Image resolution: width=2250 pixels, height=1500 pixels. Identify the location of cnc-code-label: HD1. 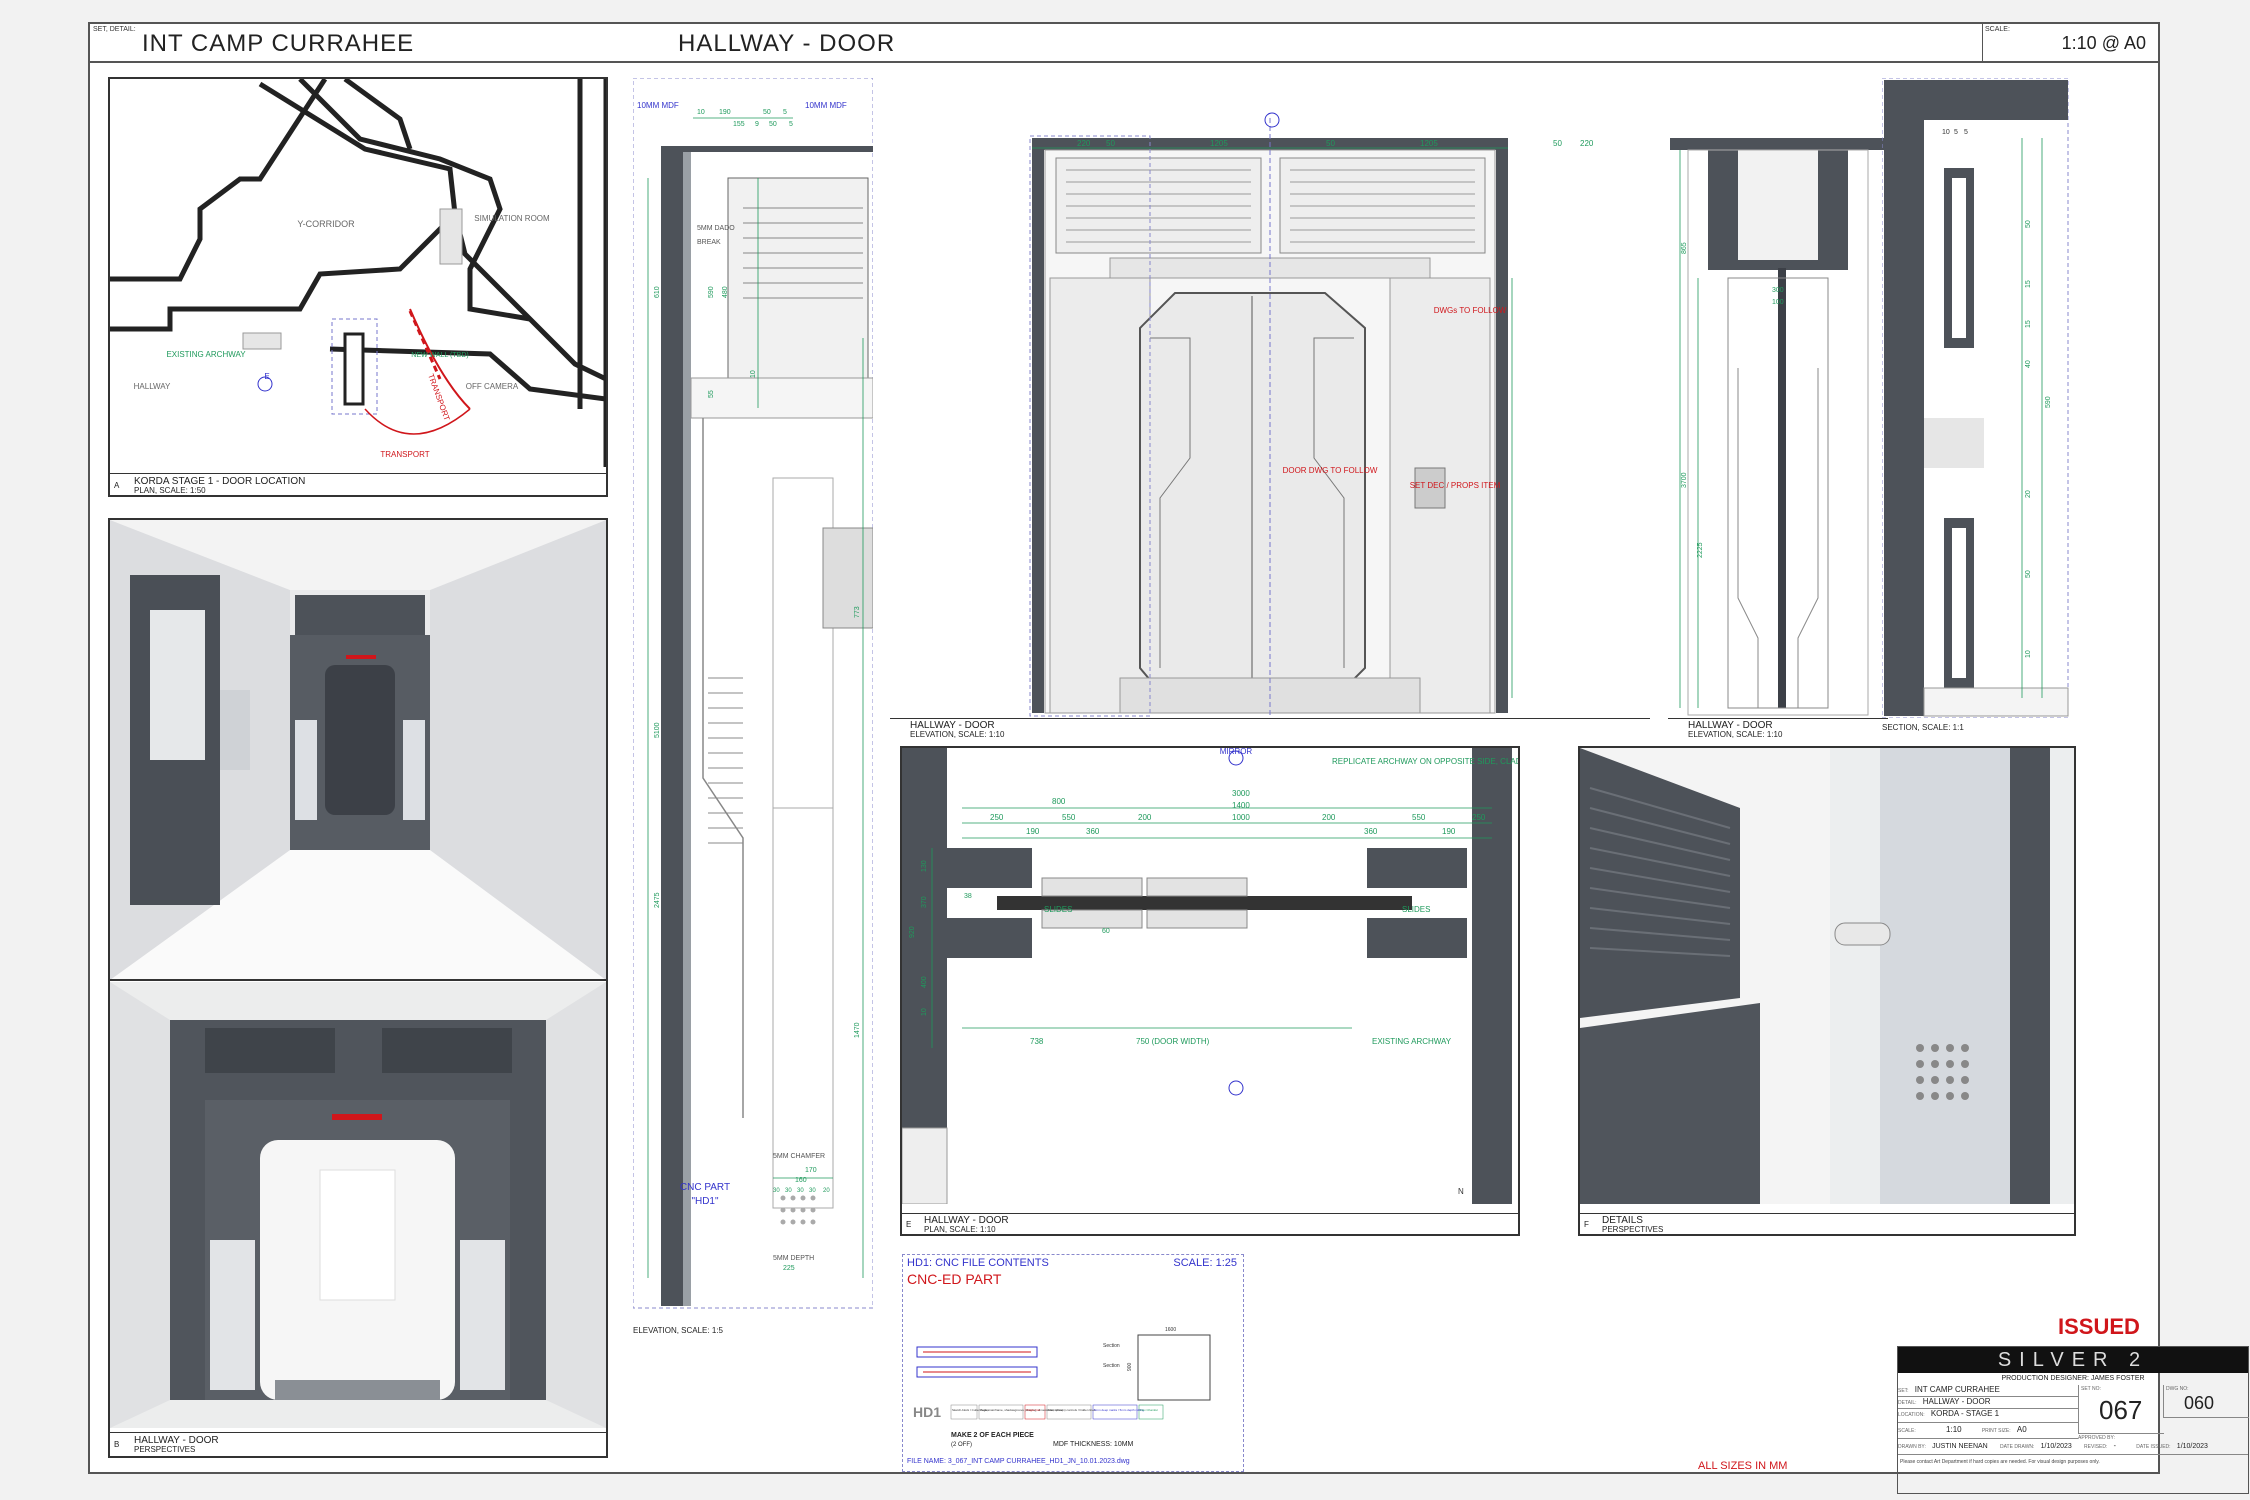
(927, 1412).